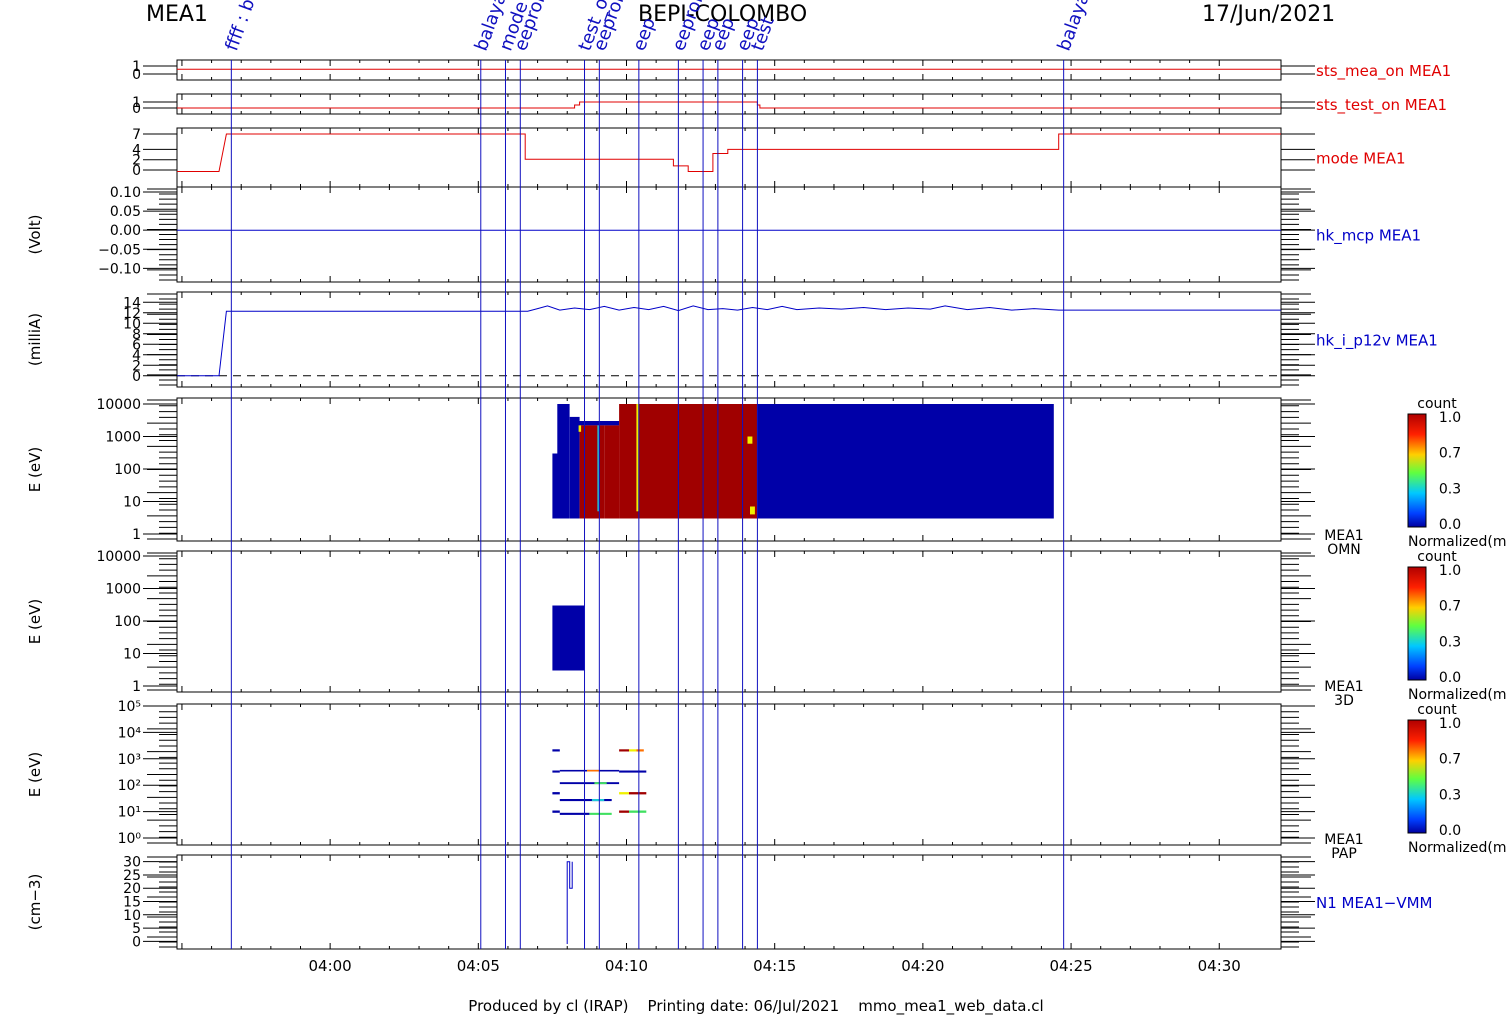 This screenshot has width=1512, height=1020. Describe the element at coordinates (35, 339) in the screenshot. I see `y-axis-label: (milliA)` at that location.